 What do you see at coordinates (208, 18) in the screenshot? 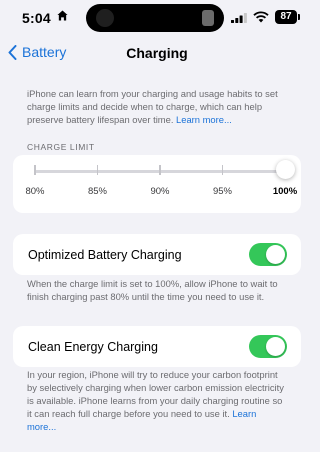
I see `island-activity-icon` at bounding box center [208, 18].